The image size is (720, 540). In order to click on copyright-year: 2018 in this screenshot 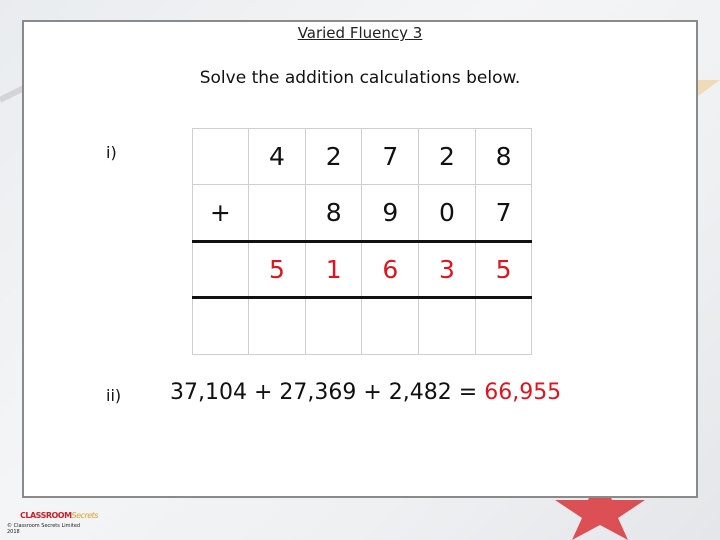, I will do `click(13, 532)`.